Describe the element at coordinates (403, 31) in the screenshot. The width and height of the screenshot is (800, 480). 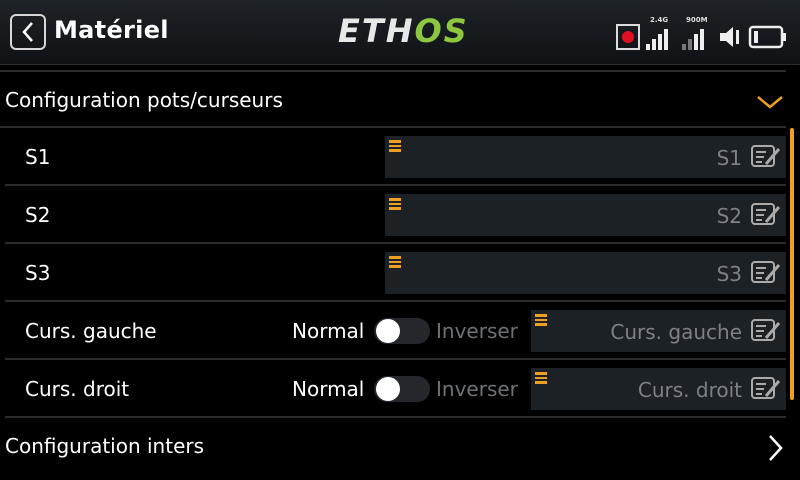
I see `ethos-logo: ETHOS` at that location.